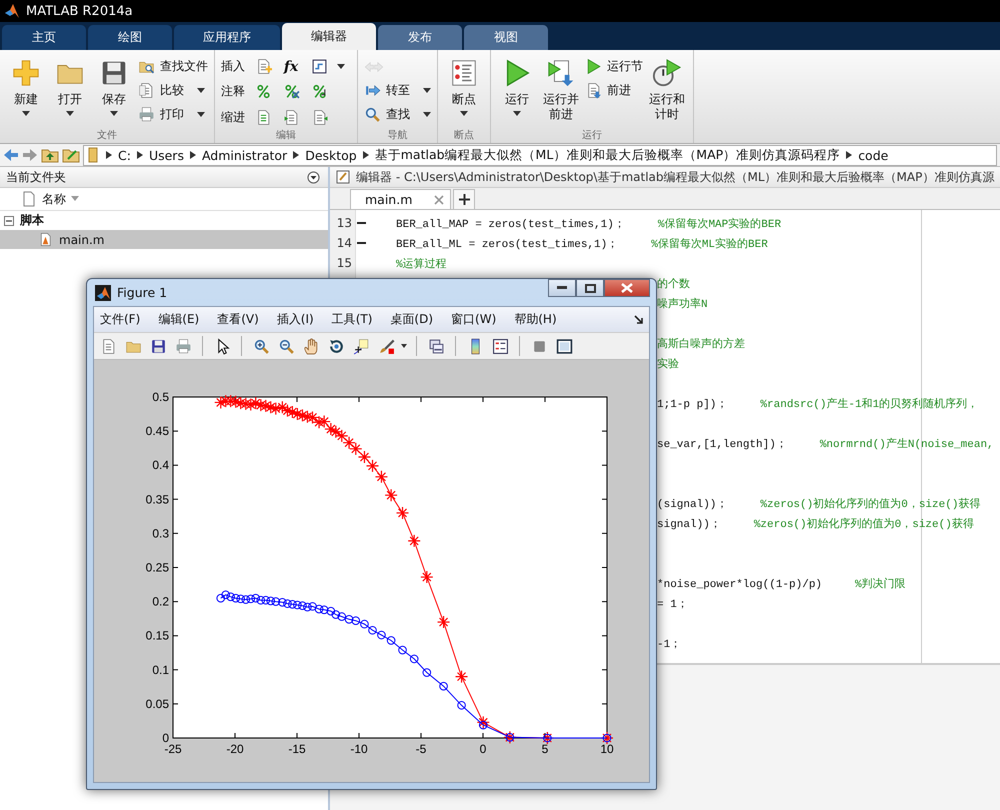 This screenshot has height=810, width=1000. What do you see at coordinates (464, 91) in the screenshot?
I see `toolstrip-button: 断点` at bounding box center [464, 91].